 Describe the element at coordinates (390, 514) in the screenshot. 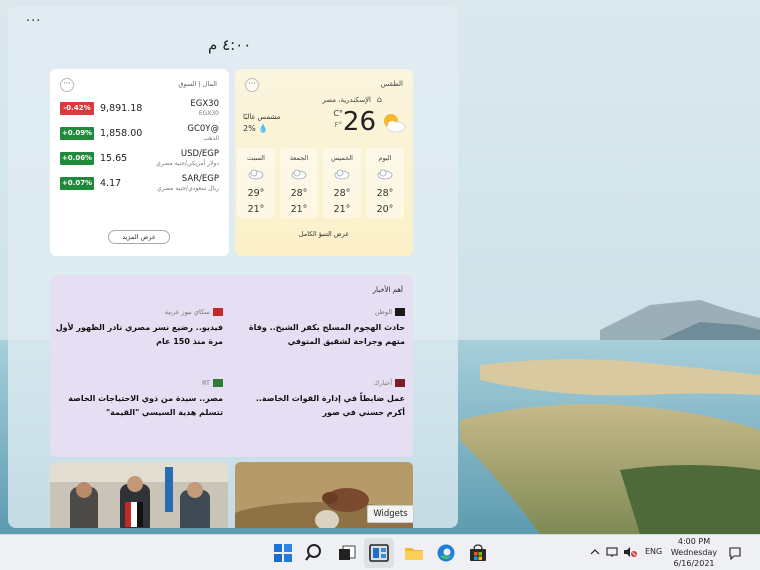

I see `widgets-tooltip: Widgets` at that location.